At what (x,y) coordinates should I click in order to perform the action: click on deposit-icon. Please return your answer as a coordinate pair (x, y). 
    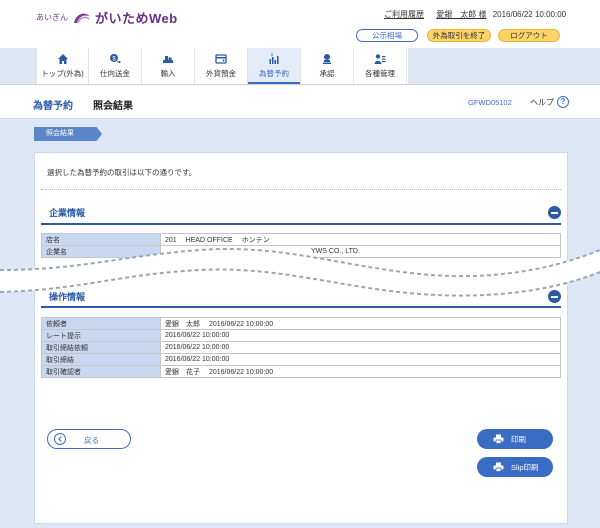
    Looking at the image, I should click on (221, 59).